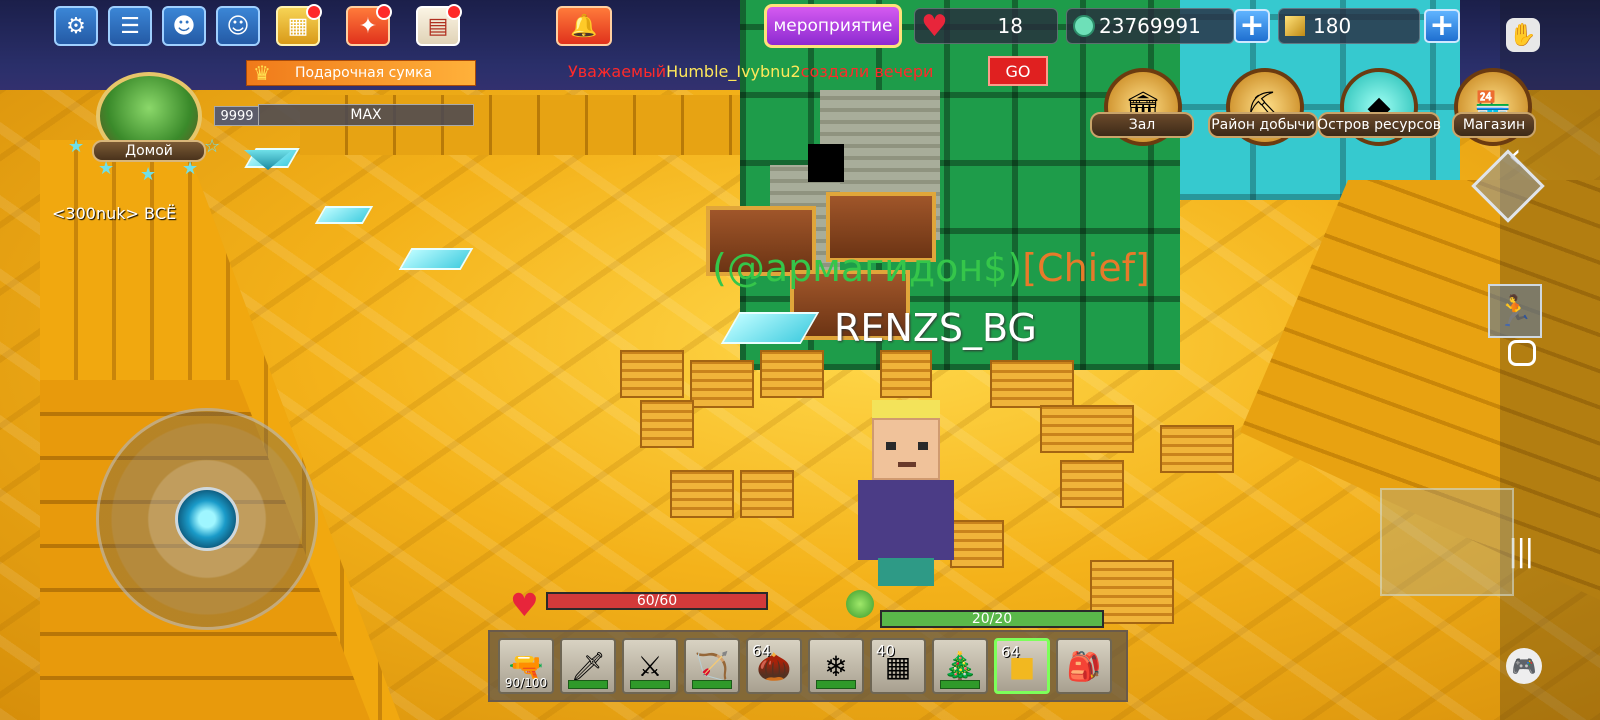 This screenshot has height=720, width=1600. What do you see at coordinates (262, 73) in the screenshot?
I see `crown-icon: ♛` at bounding box center [262, 73].